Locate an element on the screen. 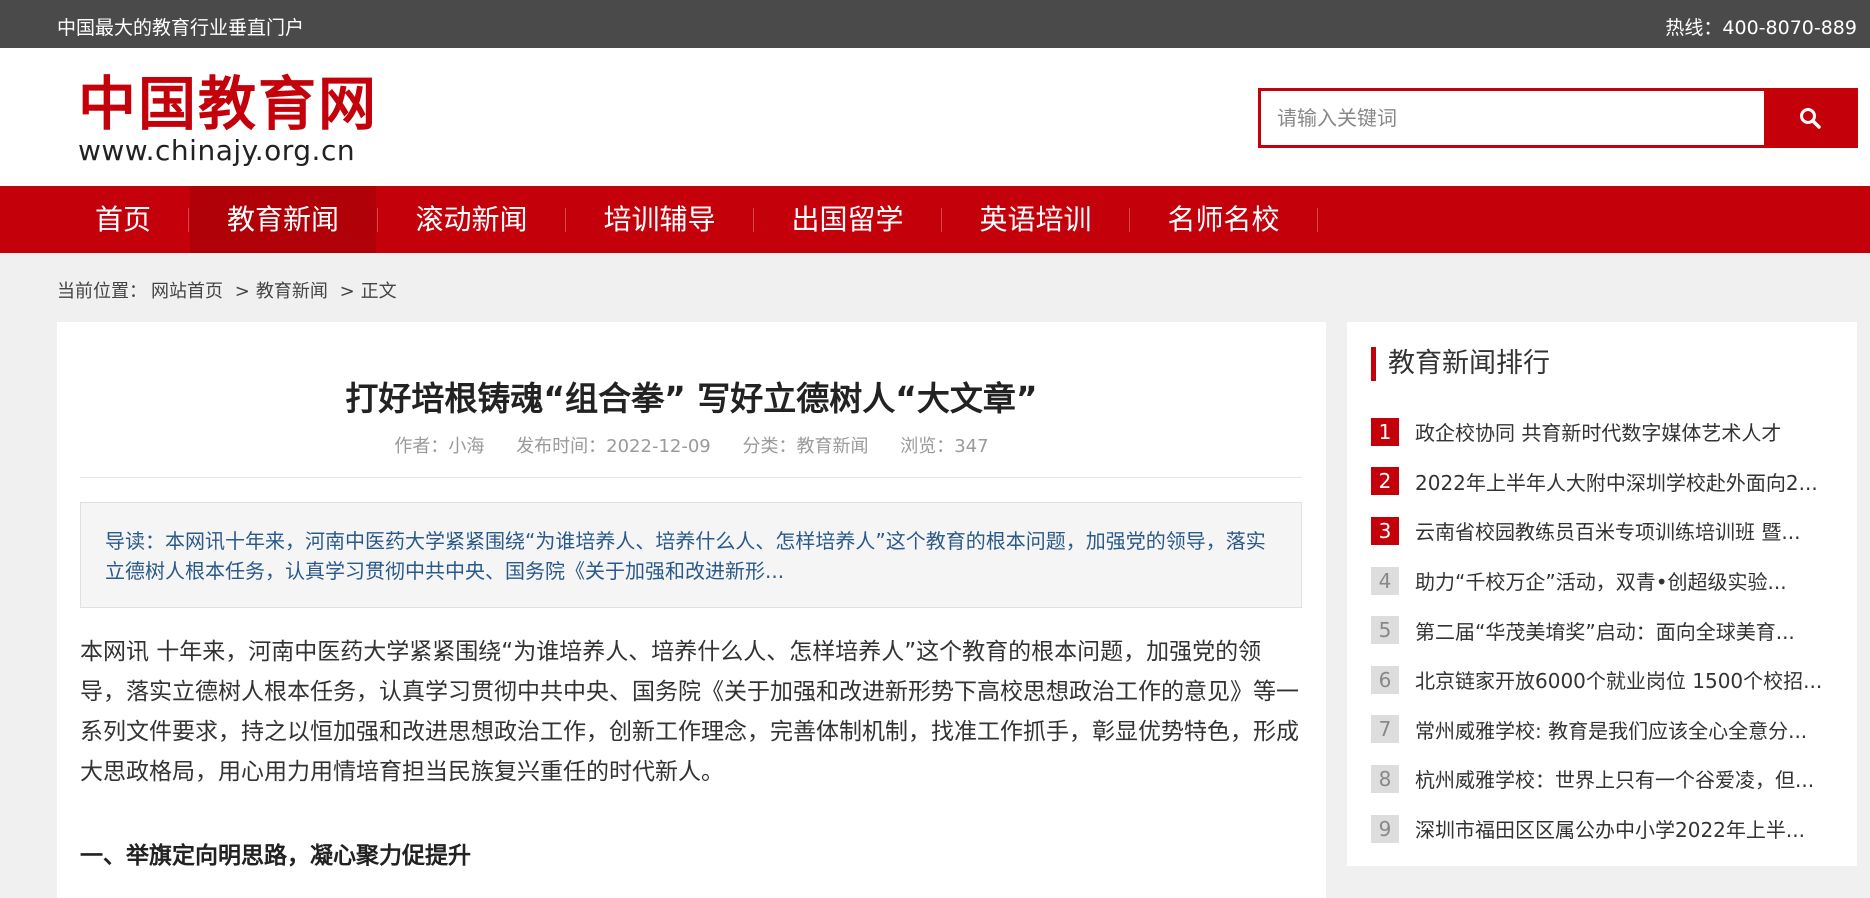  article-title: 打好培根铸魂“组合拳” 写好立德树人“大文章” is located at coordinates (691, 398).